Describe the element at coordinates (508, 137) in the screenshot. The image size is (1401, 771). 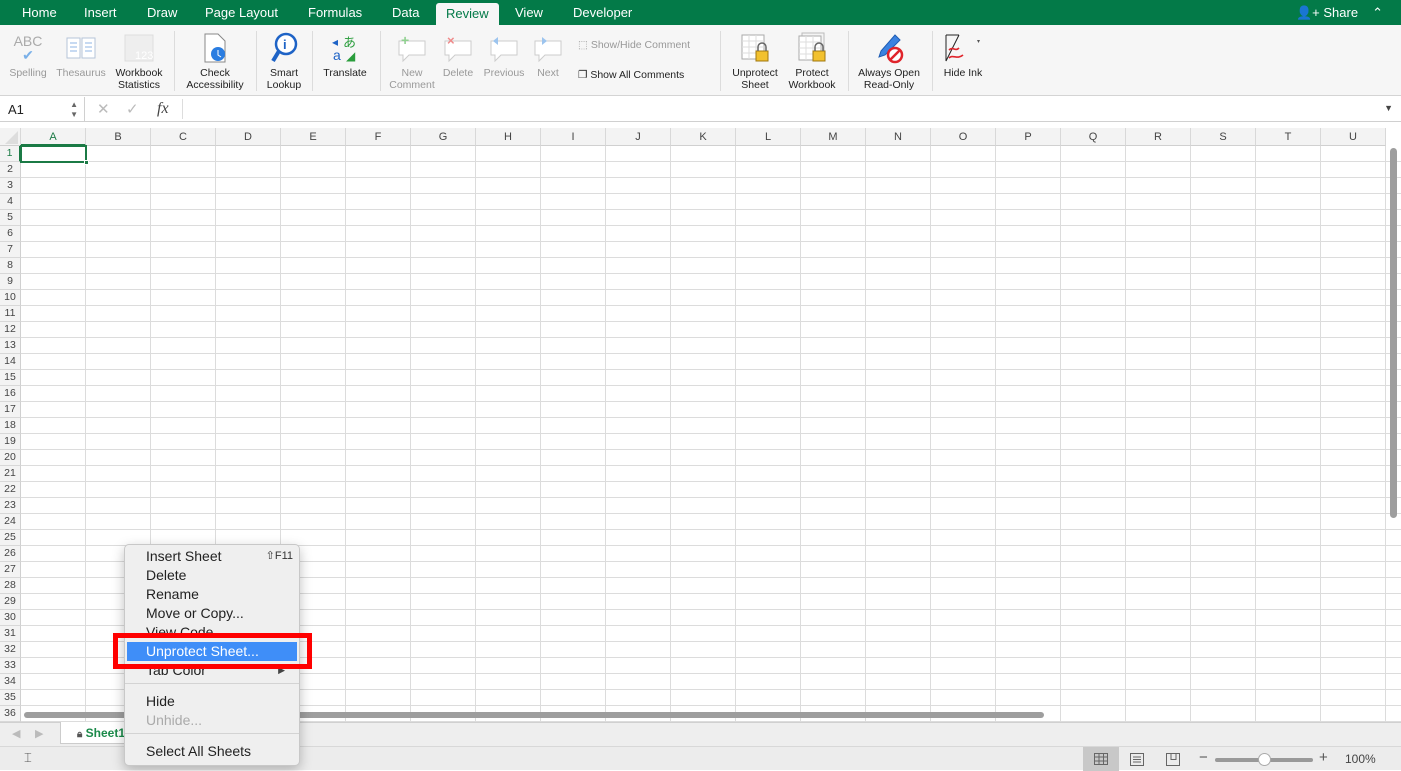
I see `column-header-H: H` at that location.